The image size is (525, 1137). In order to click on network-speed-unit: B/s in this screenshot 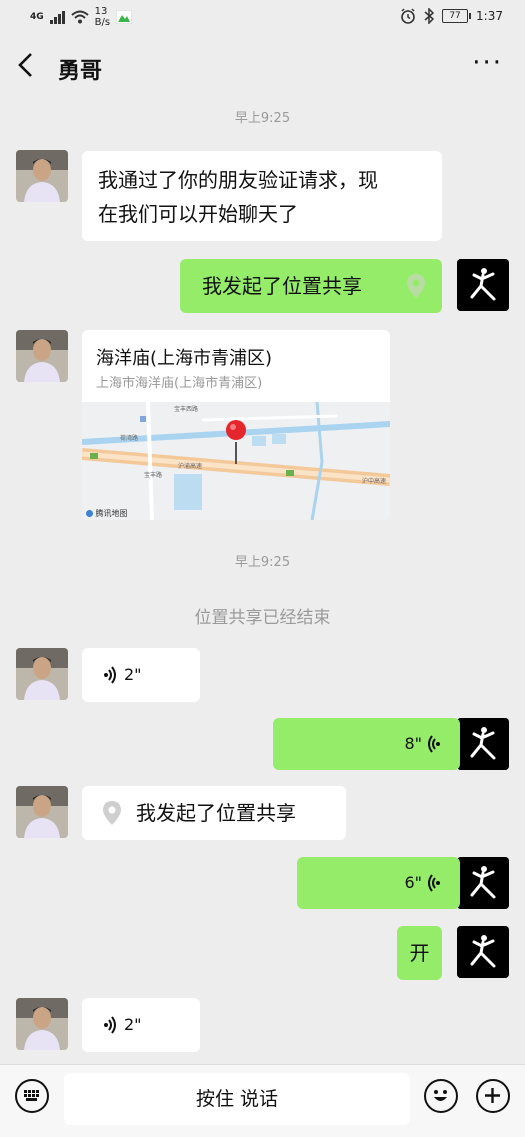, I will do `click(102, 22)`.